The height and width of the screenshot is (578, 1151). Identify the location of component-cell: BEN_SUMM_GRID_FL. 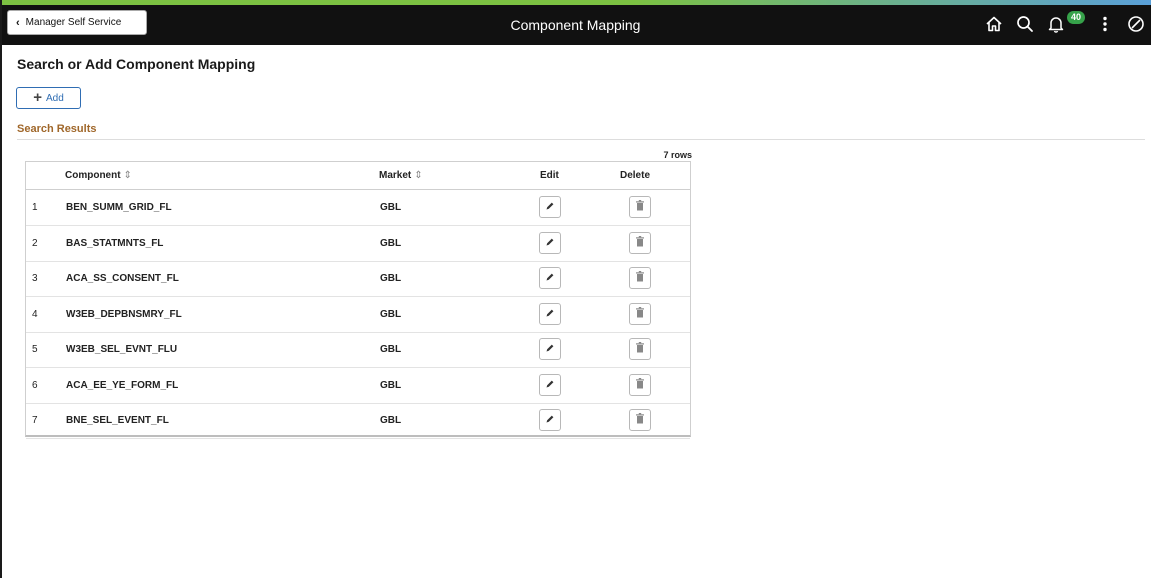
(119, 207).